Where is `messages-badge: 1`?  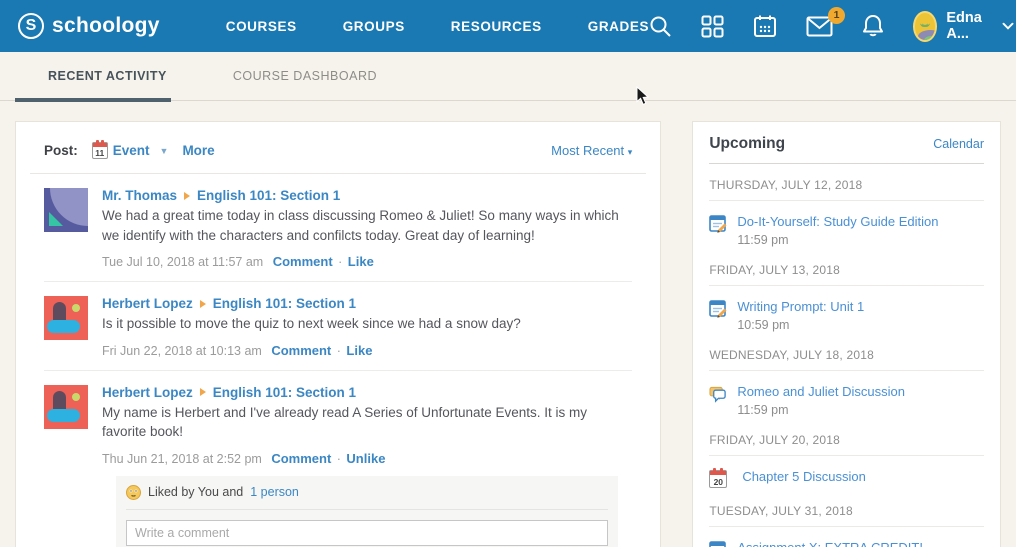 messages-badge: 1 is located at coordinates (837, 15).